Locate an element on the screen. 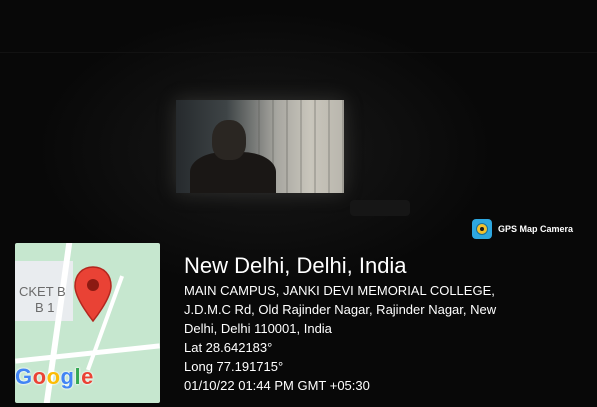 The image size is (597, 407). latitude-text: Lat 28.642183° is located at coordinates (228, 347).